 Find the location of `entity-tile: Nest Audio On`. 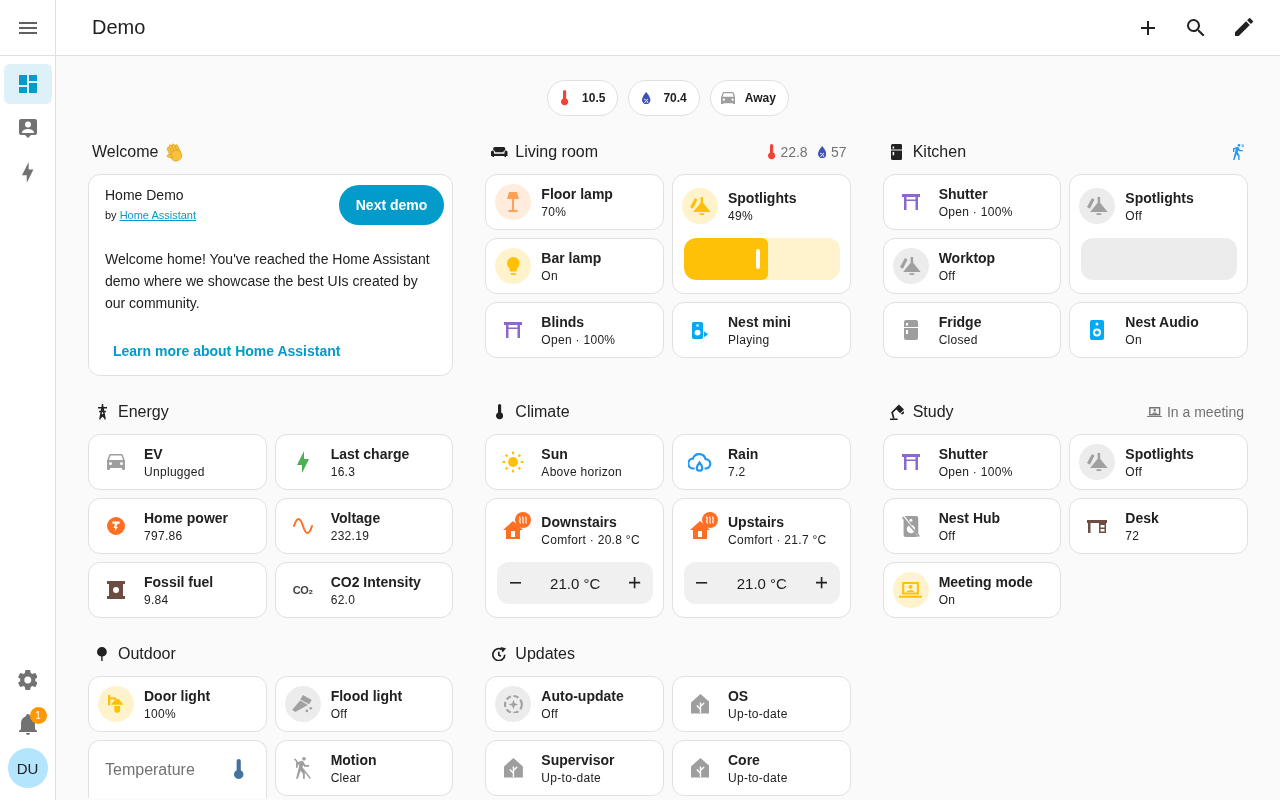

entity-tile: Nest Audio On is located at coordinates (1158, 330).